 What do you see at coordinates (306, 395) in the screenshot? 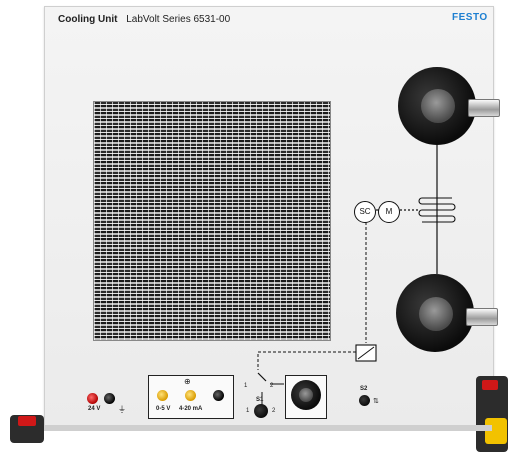
I see `potentiometer-shaft-icon` at bounding box center [306, 395].